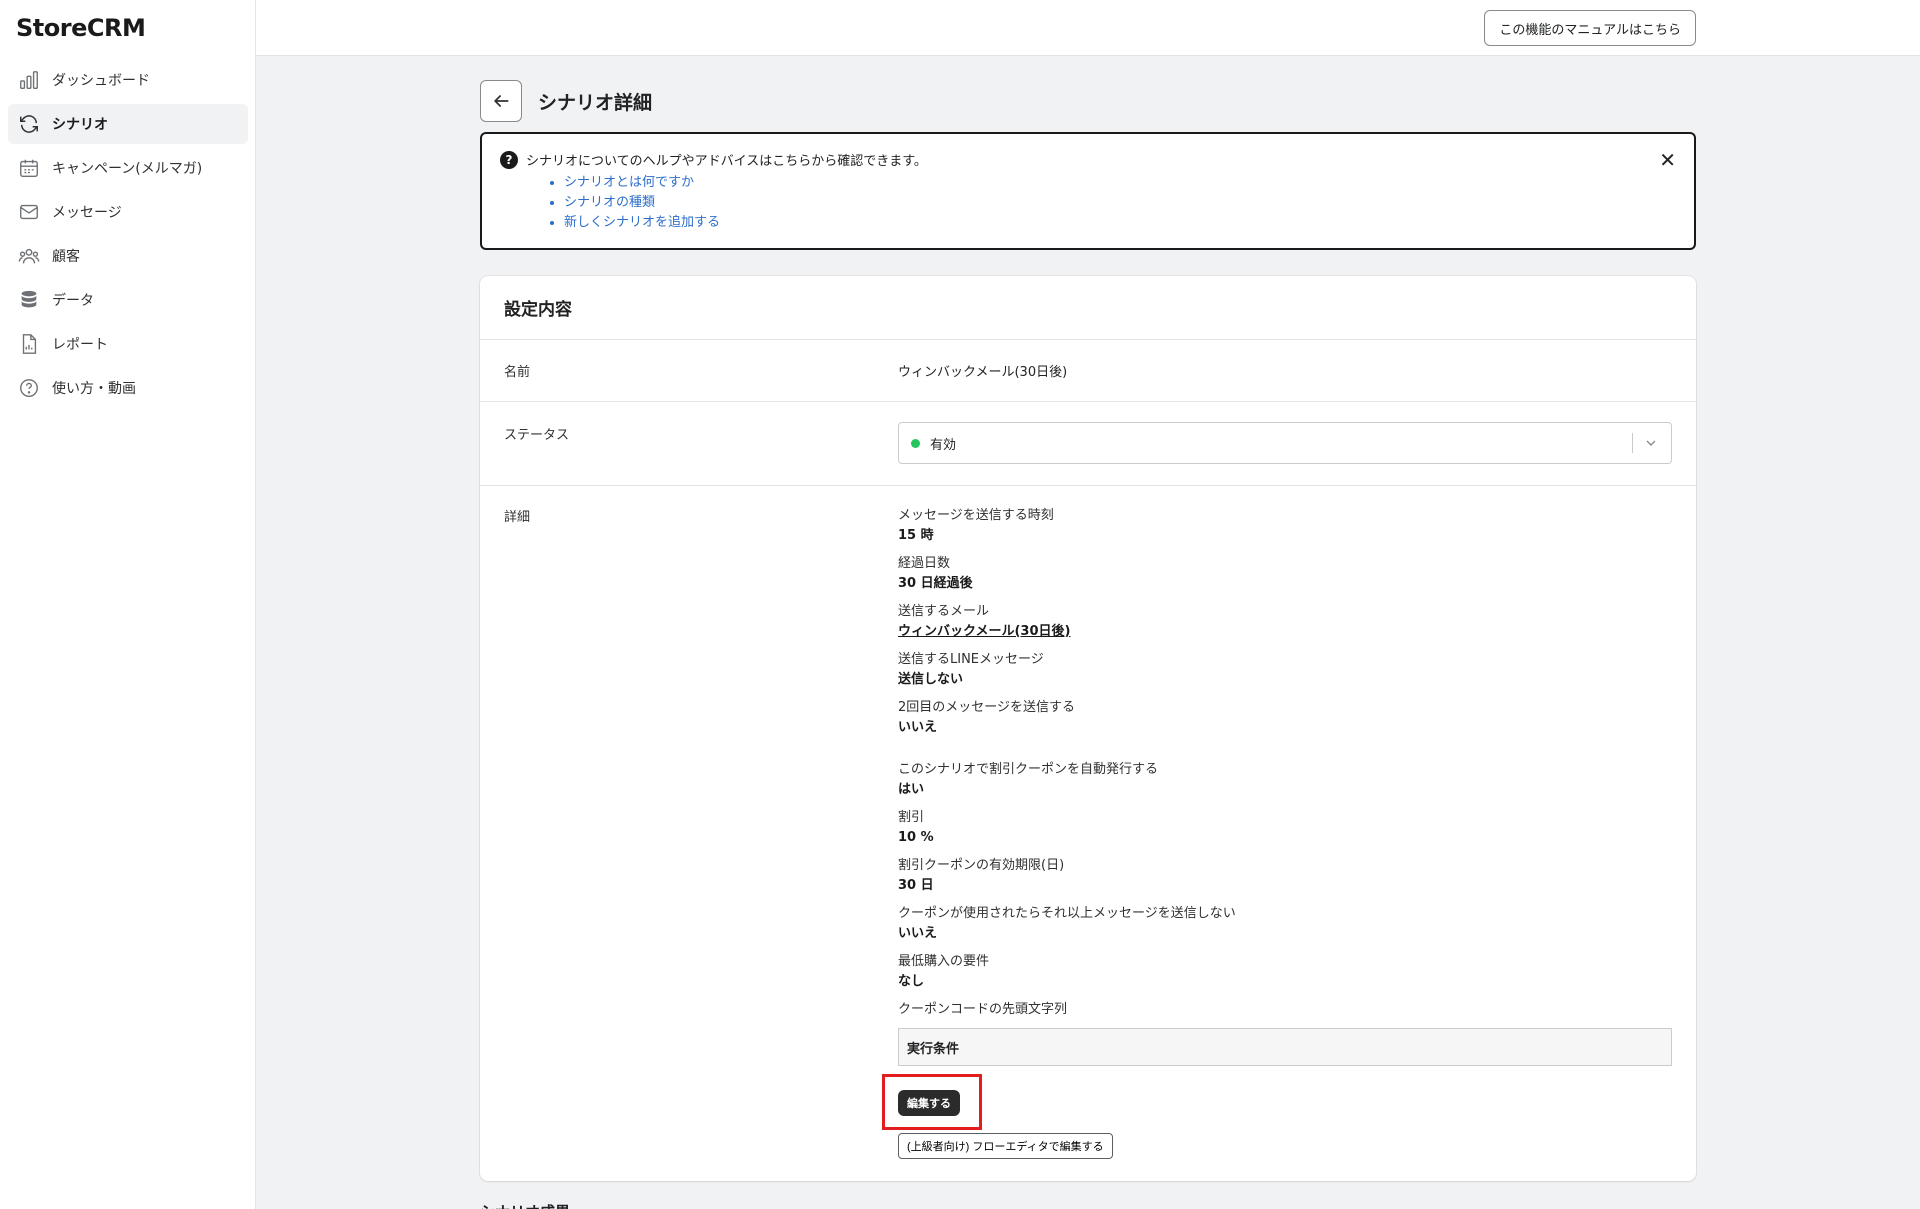  I want to click on flow-editor-button: (上級者向け) フローエディタで編集する, so click(1005, 1146).